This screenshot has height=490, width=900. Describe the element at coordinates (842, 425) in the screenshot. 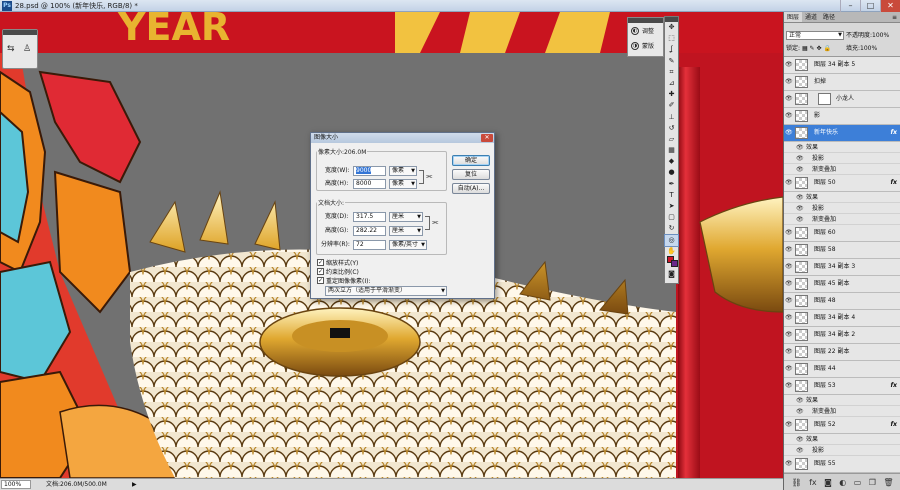

I see `layer-row: 👁 图层 52 fx` at that location.